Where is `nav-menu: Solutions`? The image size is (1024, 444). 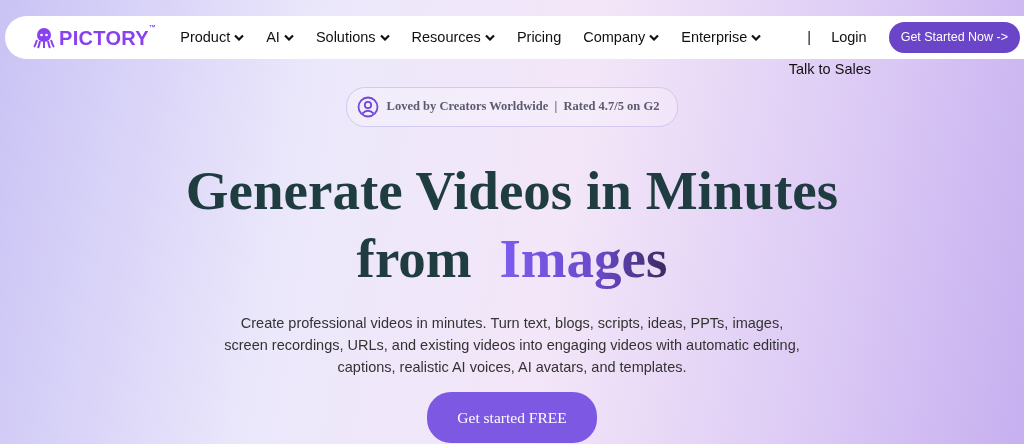
nav-menu: Solutions is located at coordinates (352, 37).